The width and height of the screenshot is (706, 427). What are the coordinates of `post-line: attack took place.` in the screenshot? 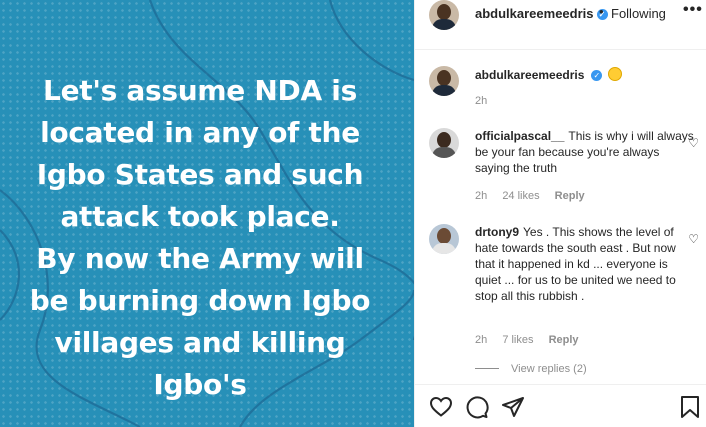 It's located at (200, 216).